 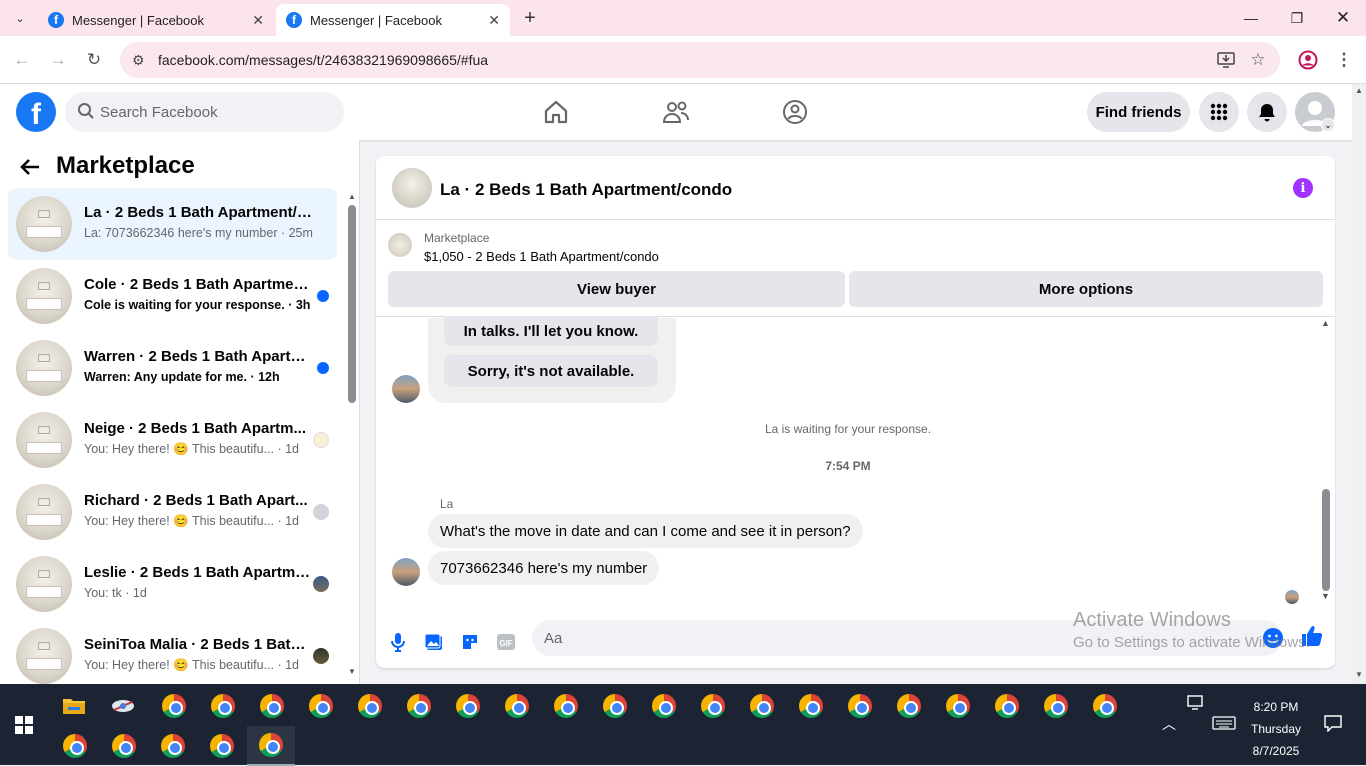 I want to click on gif-icon: GIF, so click(x=506, y=642).